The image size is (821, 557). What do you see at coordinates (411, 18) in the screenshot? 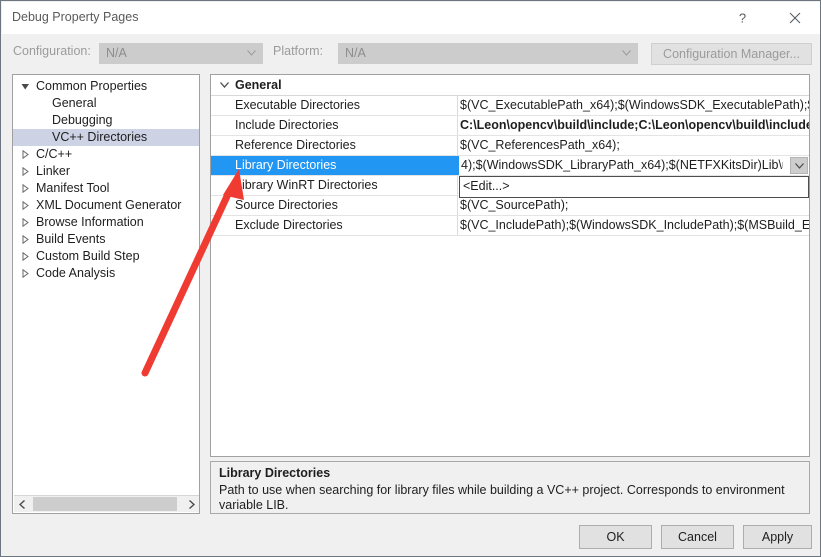
I see `title-bar: Debug Property Pages ?` at bounding box center [411, 18].